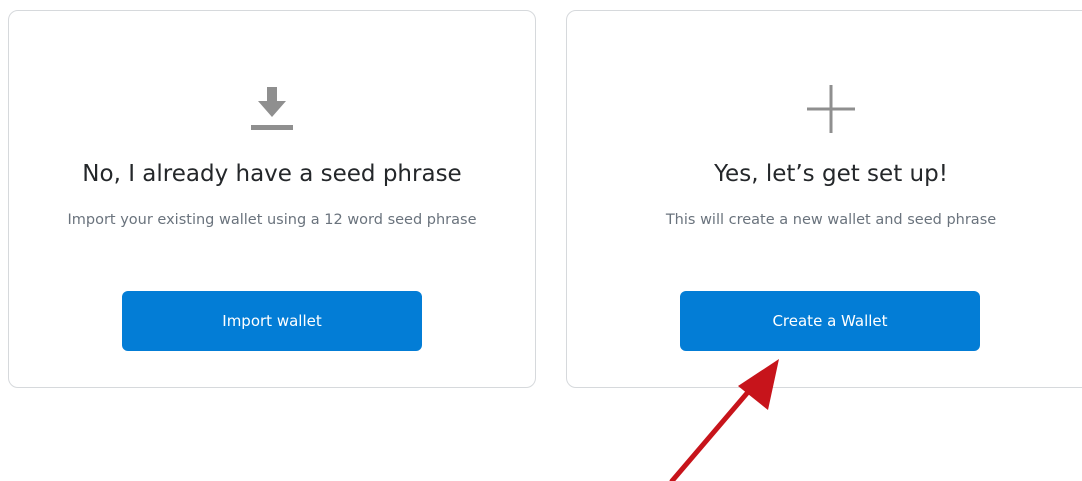 This screenshot has width=1082, height=481. I want to click on create-card-title: Yes, let’s get set up!, so click(831, 174).